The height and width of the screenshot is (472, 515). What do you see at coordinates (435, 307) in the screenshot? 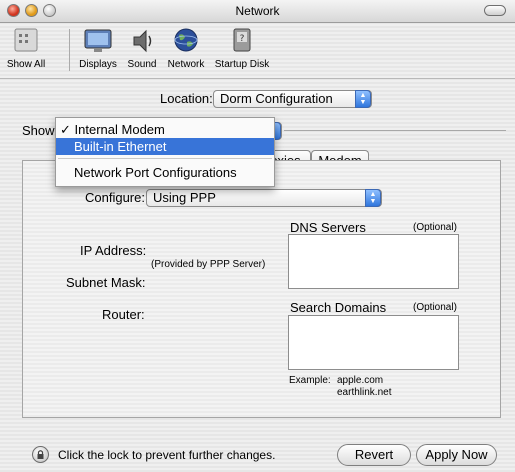
I see `search-optional-label: (Optional)` at bounding box center [435, 307].